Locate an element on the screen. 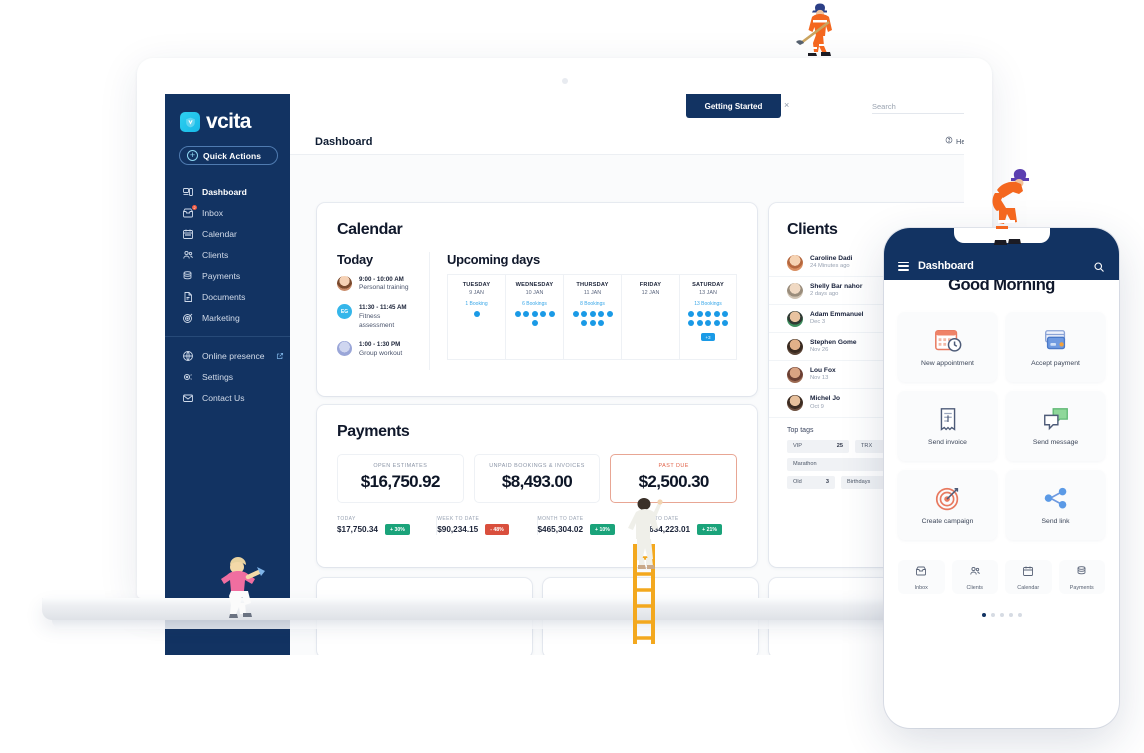 The image size is (1144, 753). event-name: Personal training is located at coordinates (384, 288).